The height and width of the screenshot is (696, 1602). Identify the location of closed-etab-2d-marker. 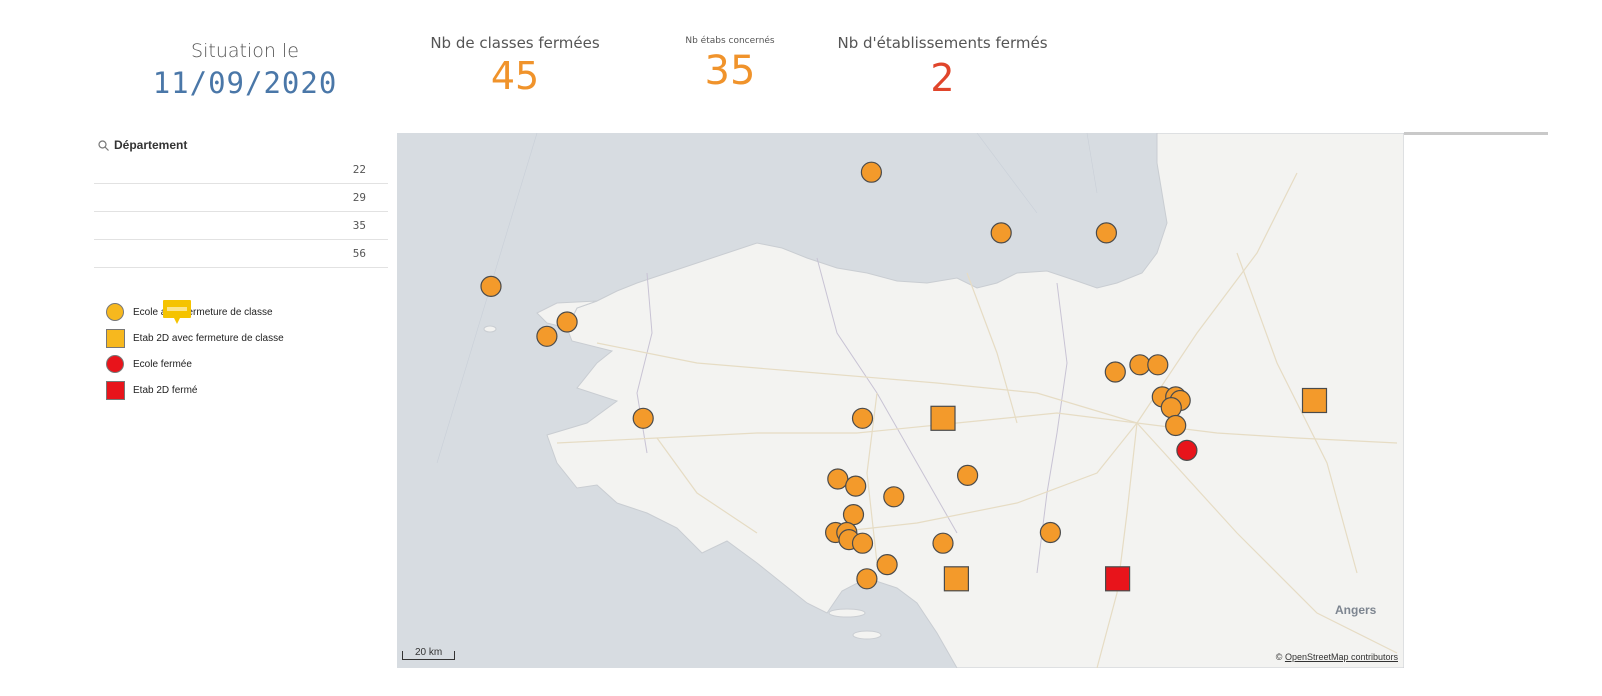
(1117, 579).